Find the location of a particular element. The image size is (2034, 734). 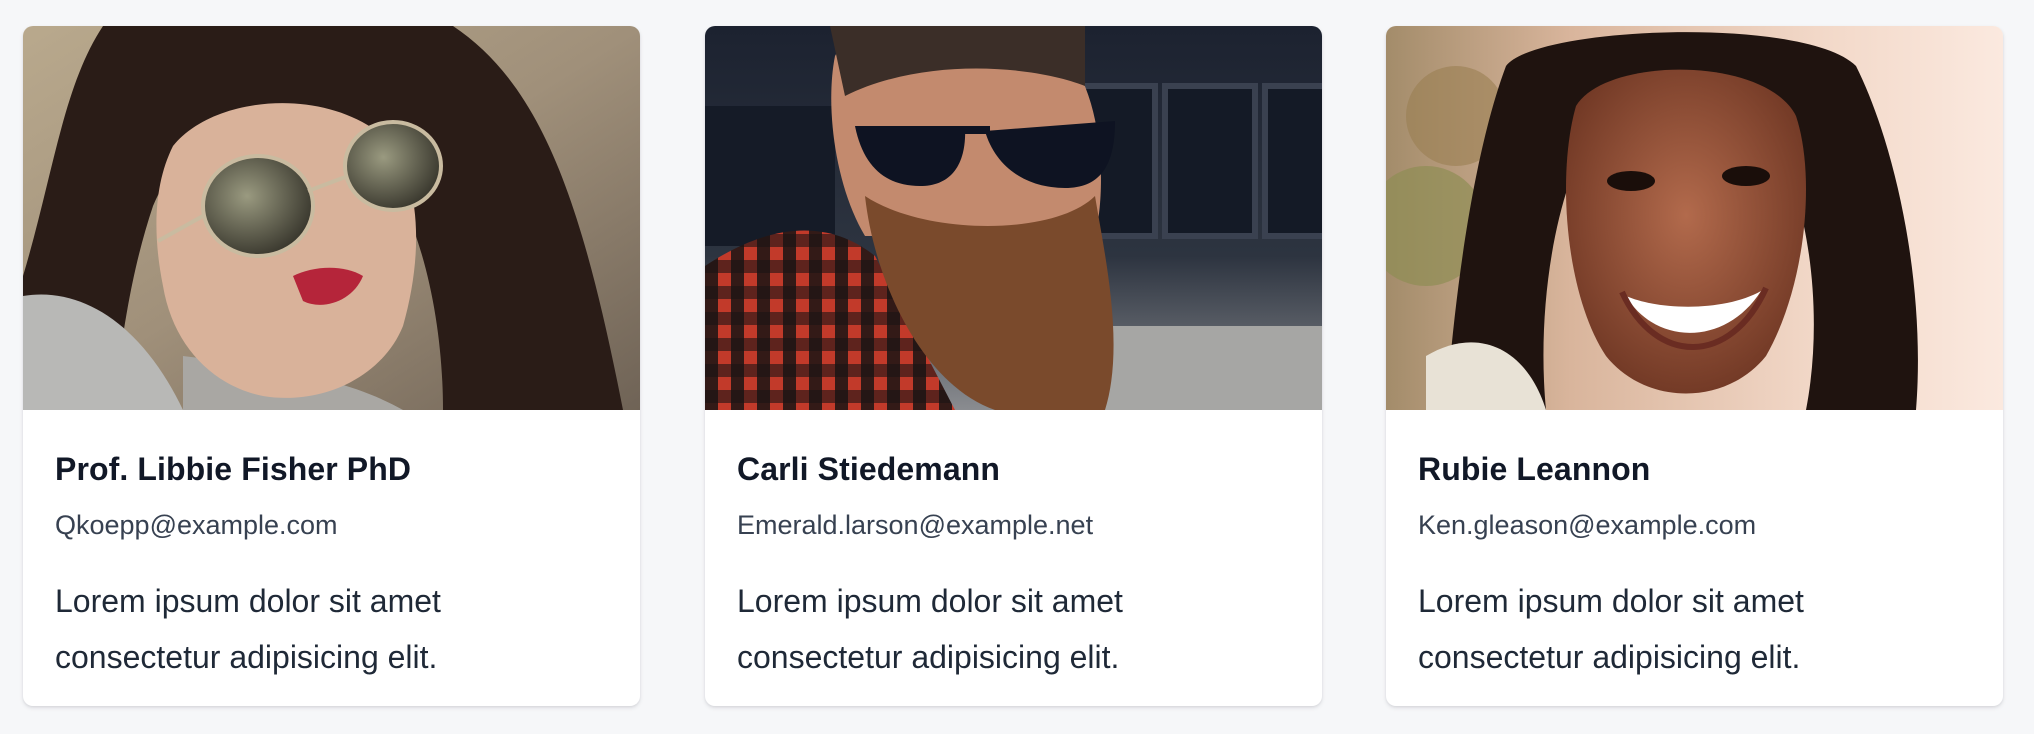

profile-name: Prof. Libbie Fisher PhD is located at coordinates (233, 469).